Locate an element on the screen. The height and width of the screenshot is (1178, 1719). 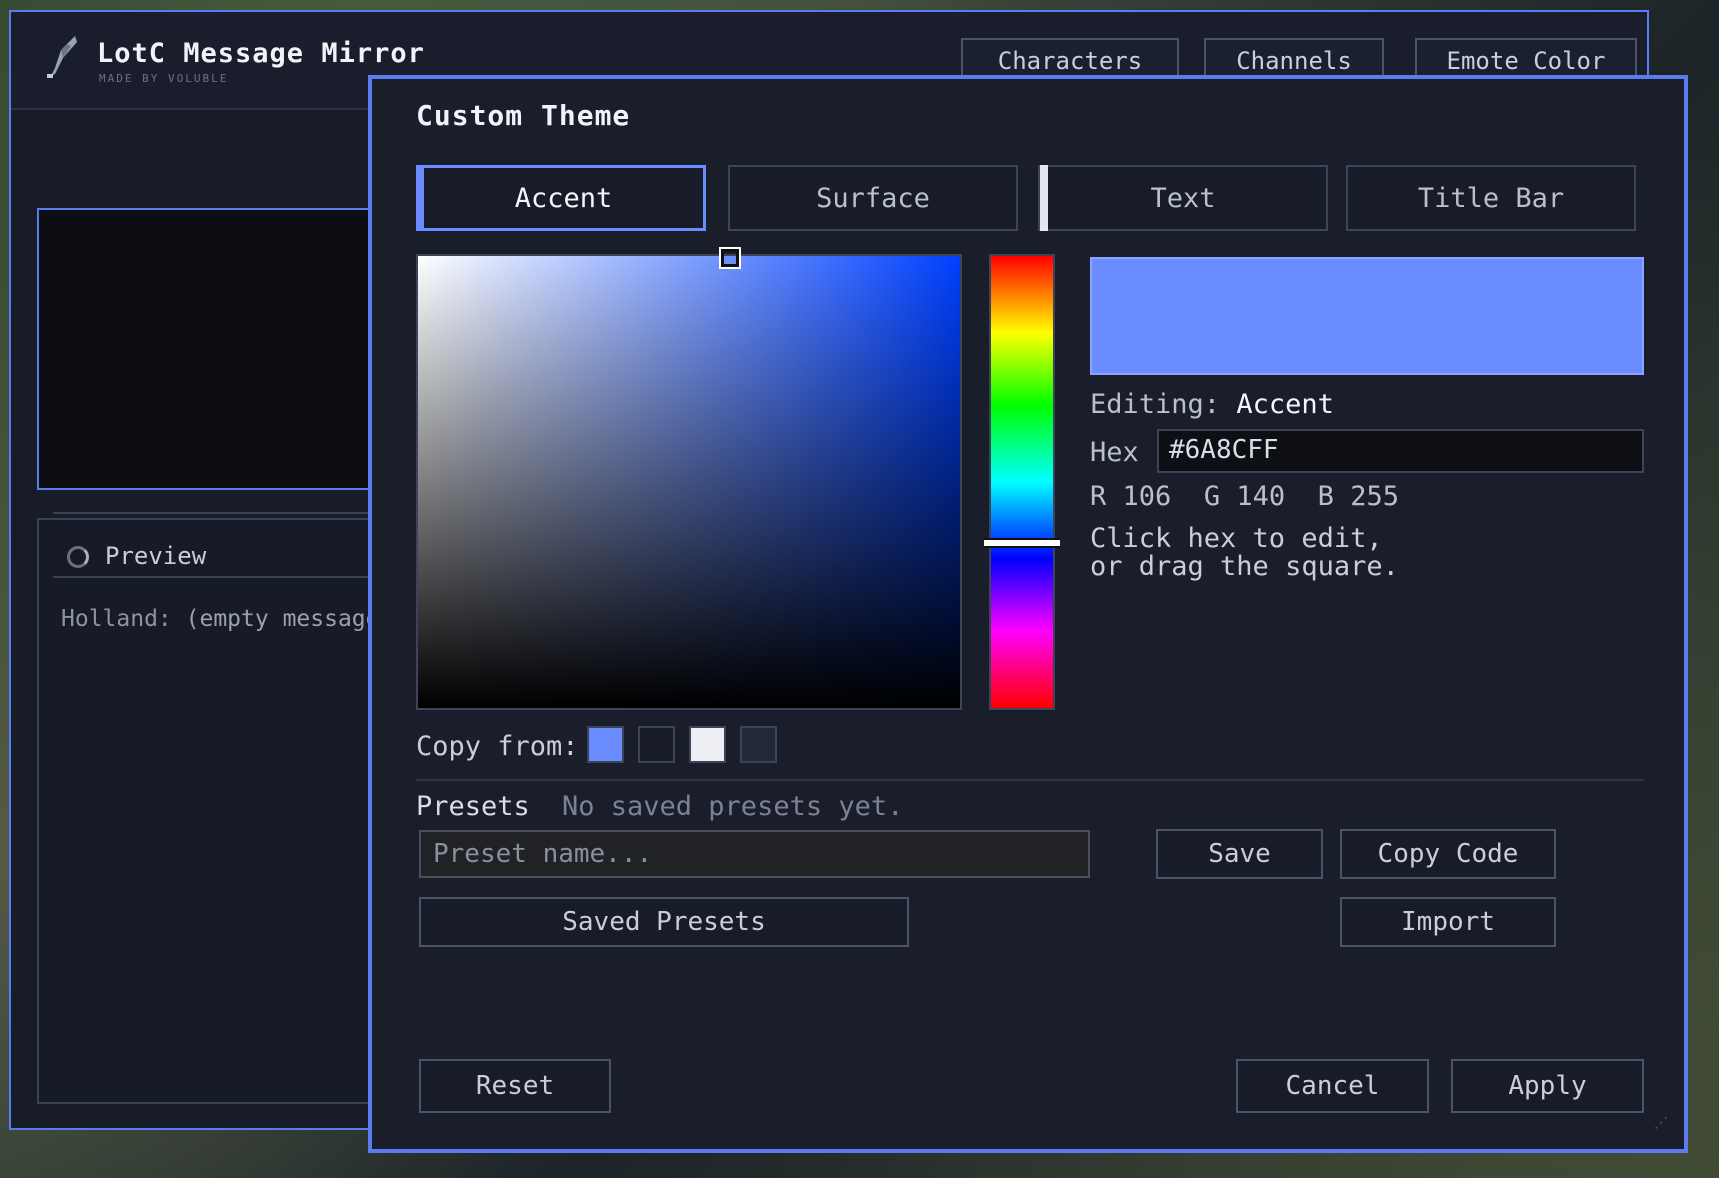
preview-spinner-icon is located at coordinates (78, 557).